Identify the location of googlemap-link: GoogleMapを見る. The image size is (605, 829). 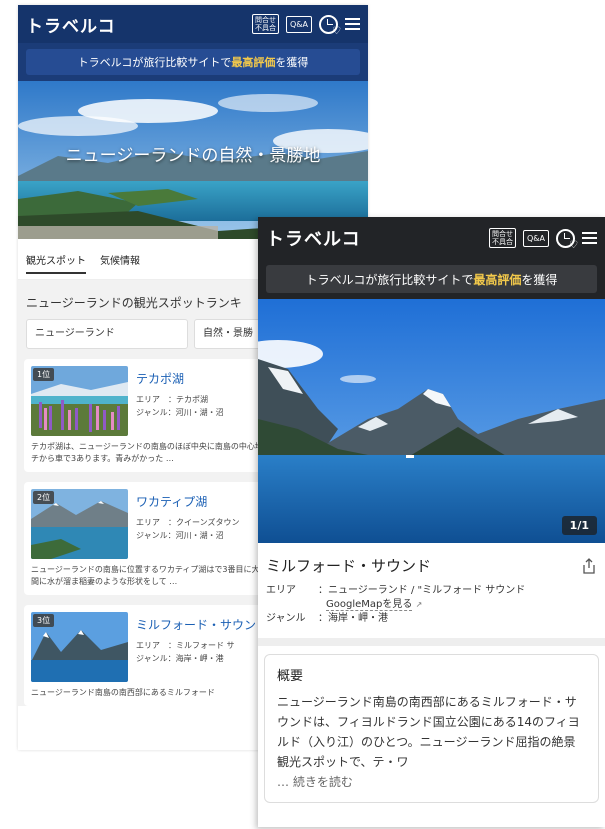
(369, 605).